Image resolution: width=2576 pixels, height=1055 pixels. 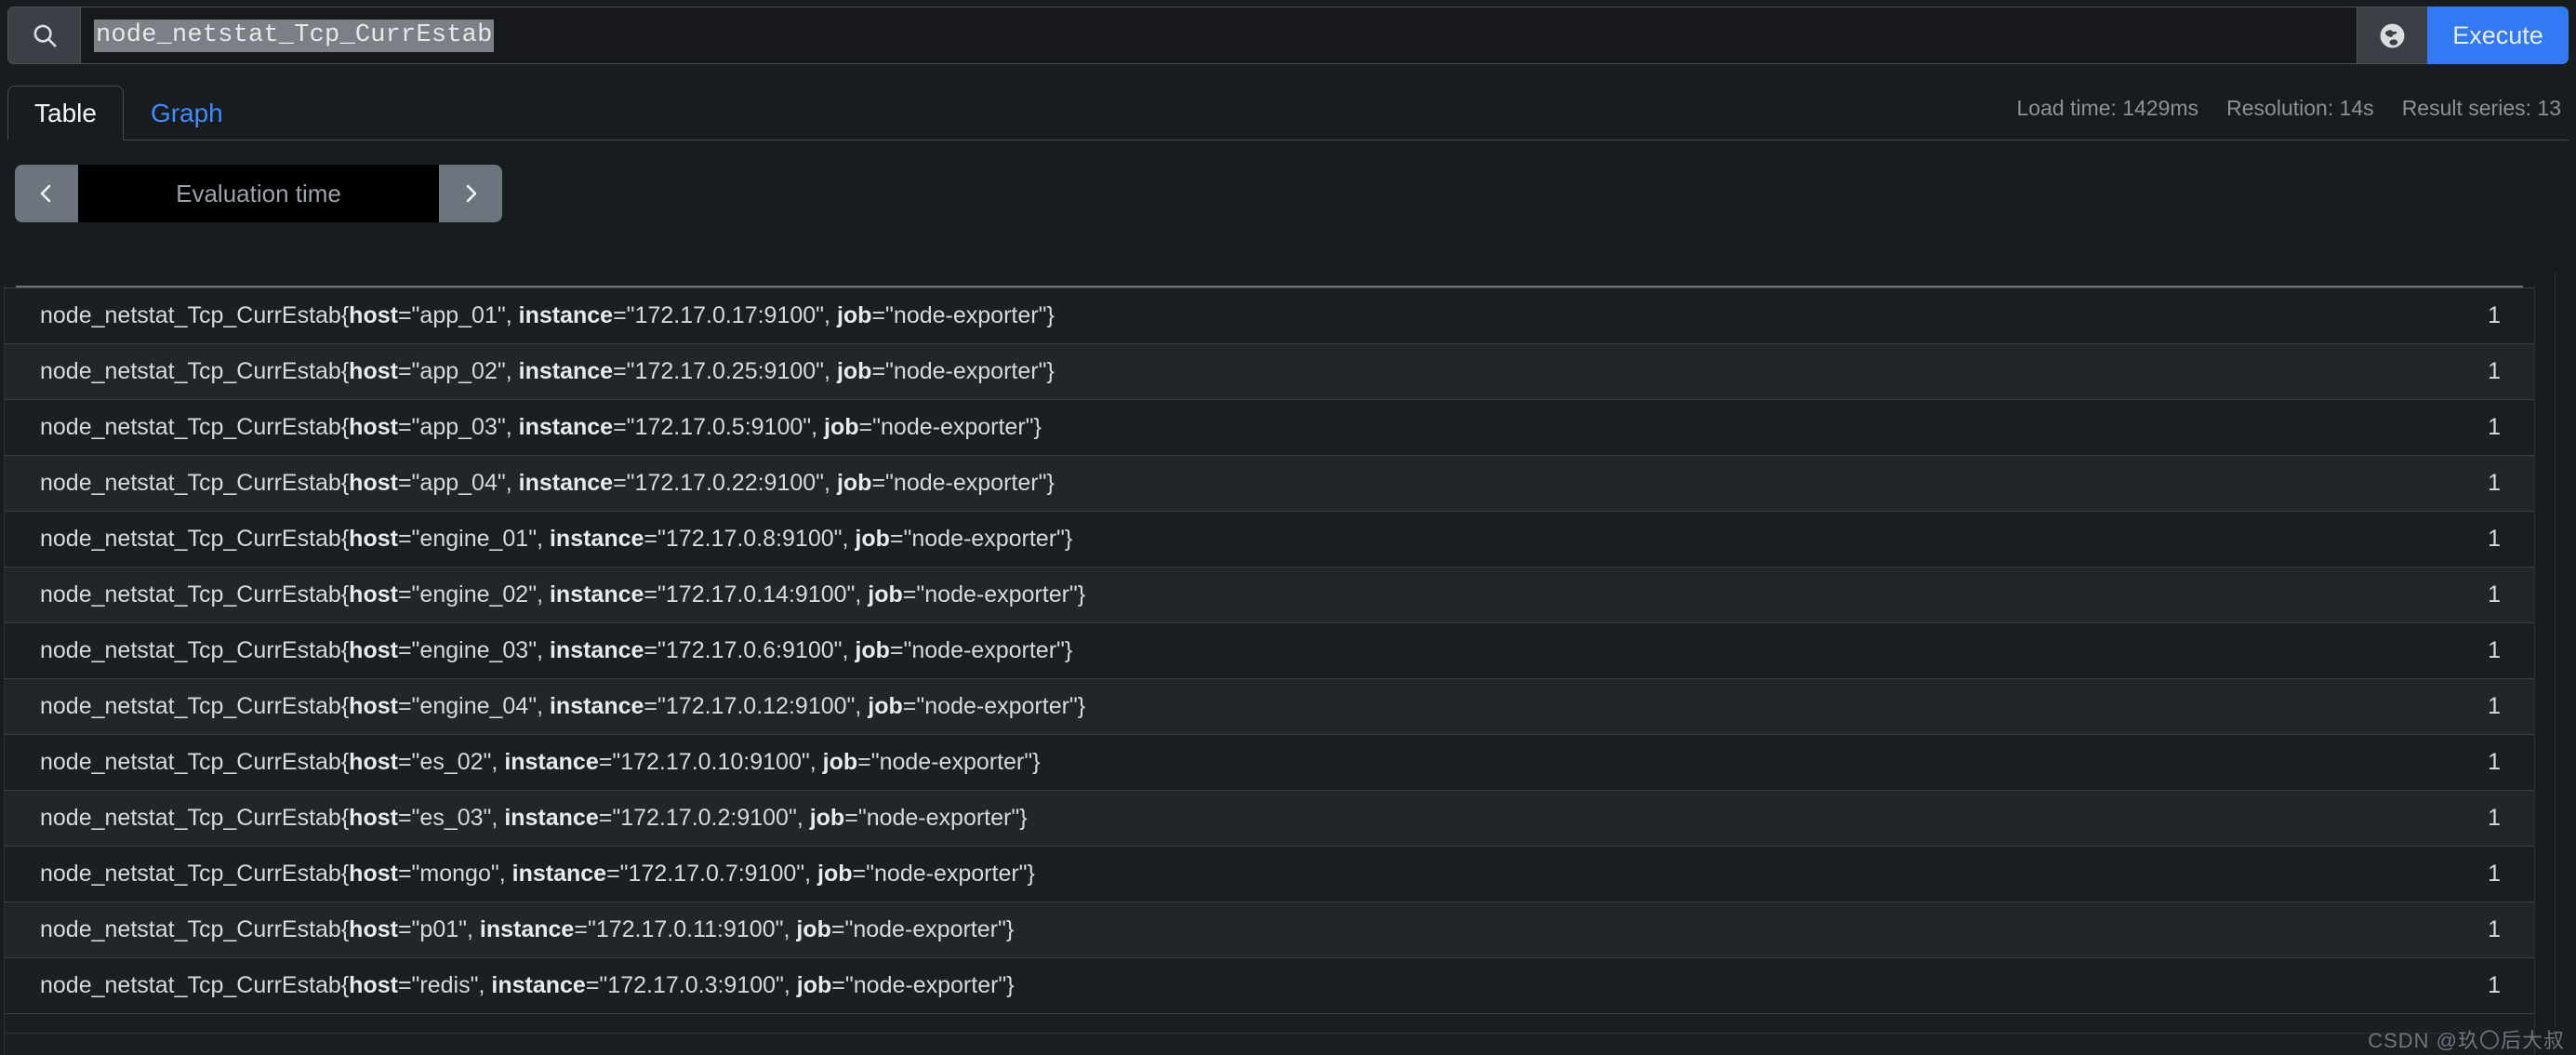 What do you see at coordinates (46, 193) in the screenshot?
I see `chevron-left-icon` at bounding box center [46, 193].